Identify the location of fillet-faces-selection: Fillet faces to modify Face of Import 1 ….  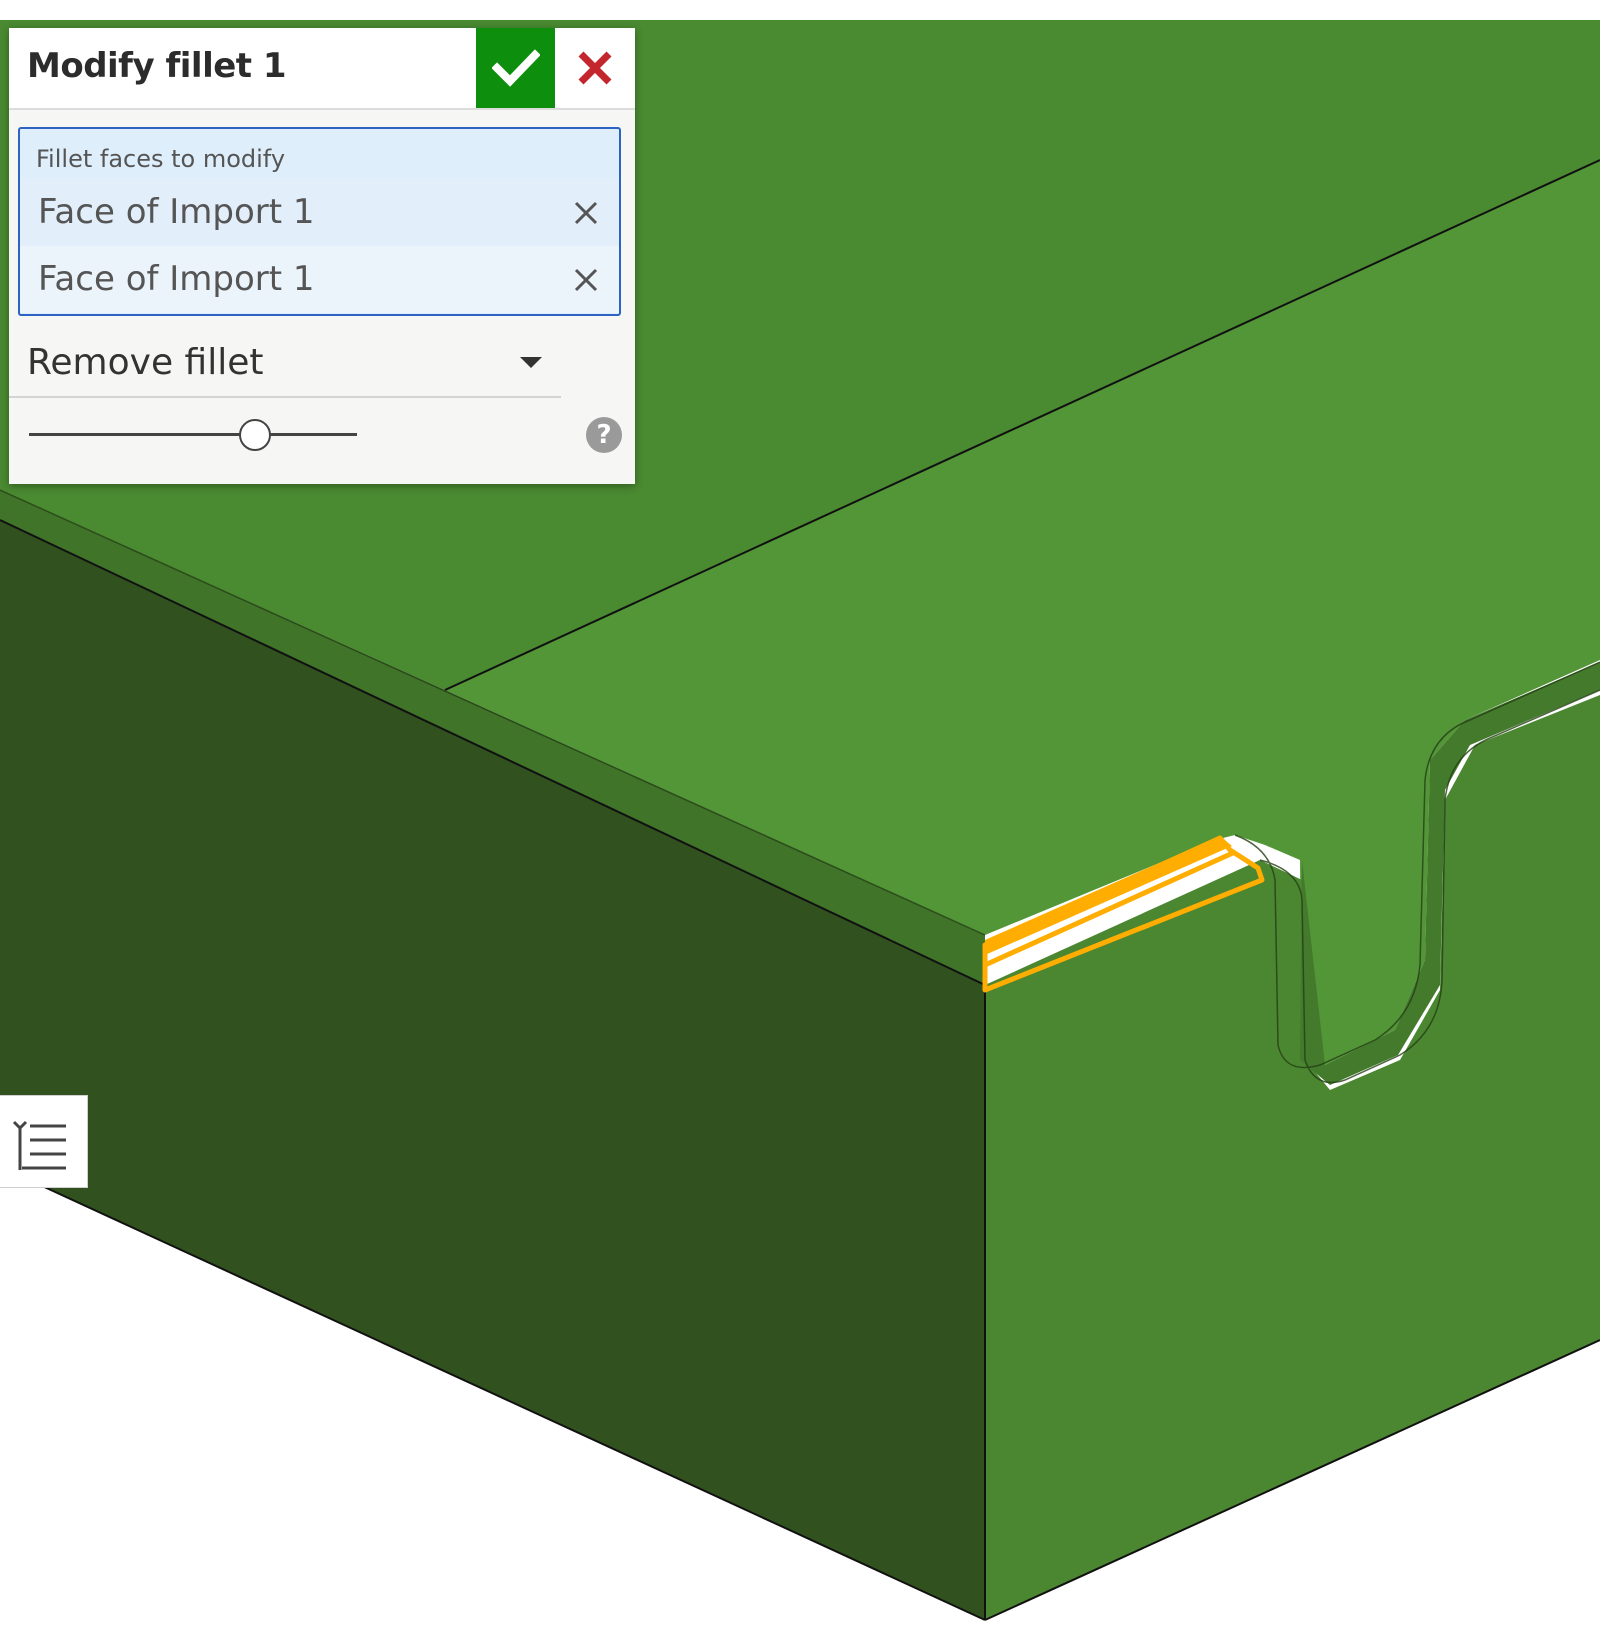
(319, 221).